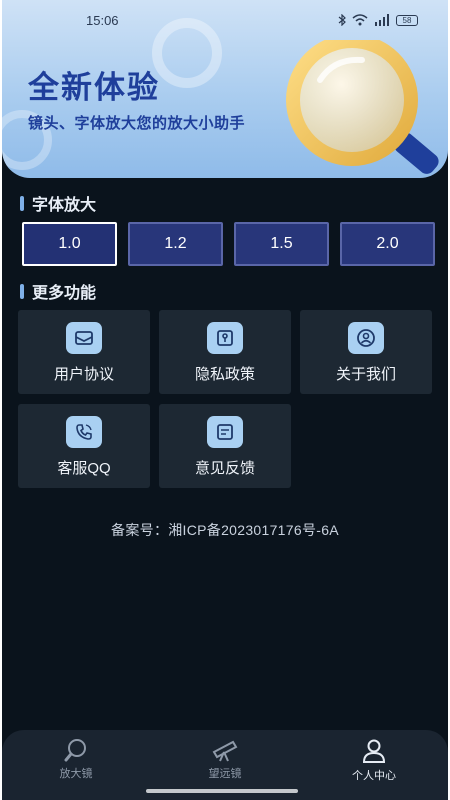 The image size is (450, 800). Describe the element at coordinates (64, 293) in the screenshot. I see `more-features-title: 更多功能` at that location.